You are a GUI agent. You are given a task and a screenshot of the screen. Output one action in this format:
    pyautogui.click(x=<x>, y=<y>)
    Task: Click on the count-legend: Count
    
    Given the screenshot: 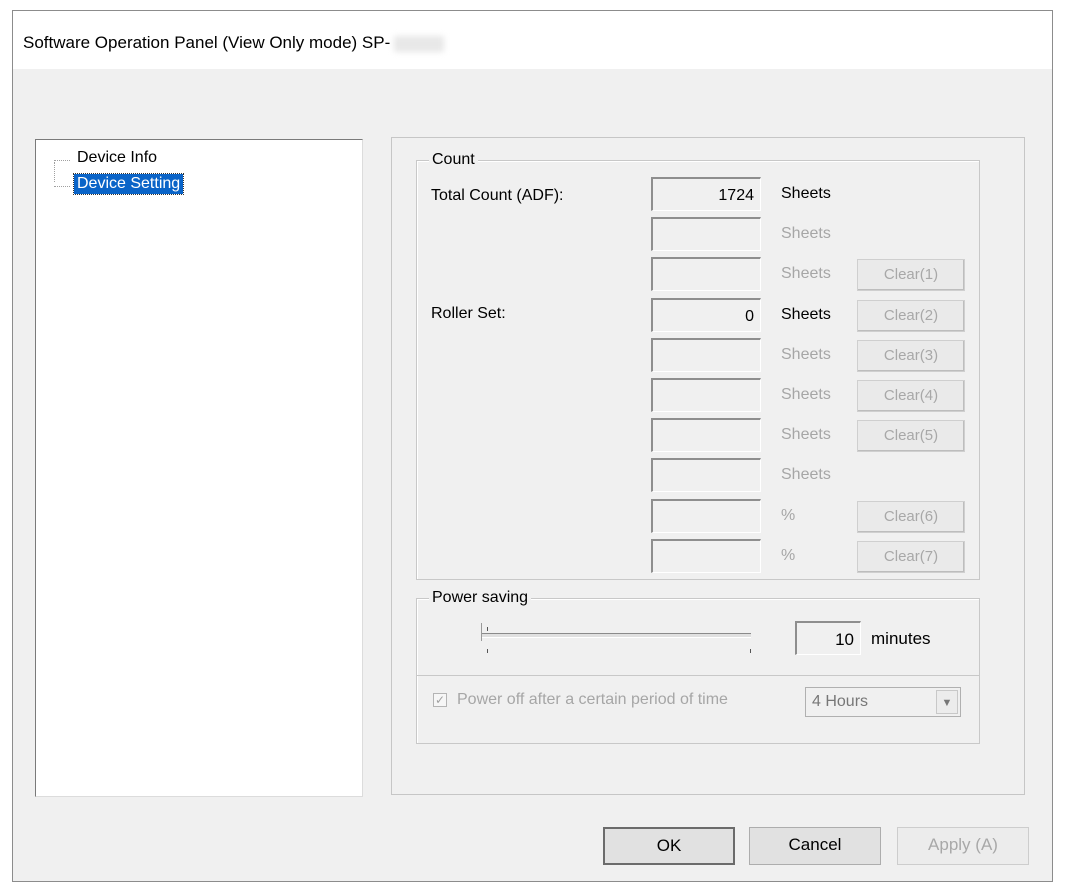 What is the action you would take?
    pyautogui.click(x=453, y=160)
    